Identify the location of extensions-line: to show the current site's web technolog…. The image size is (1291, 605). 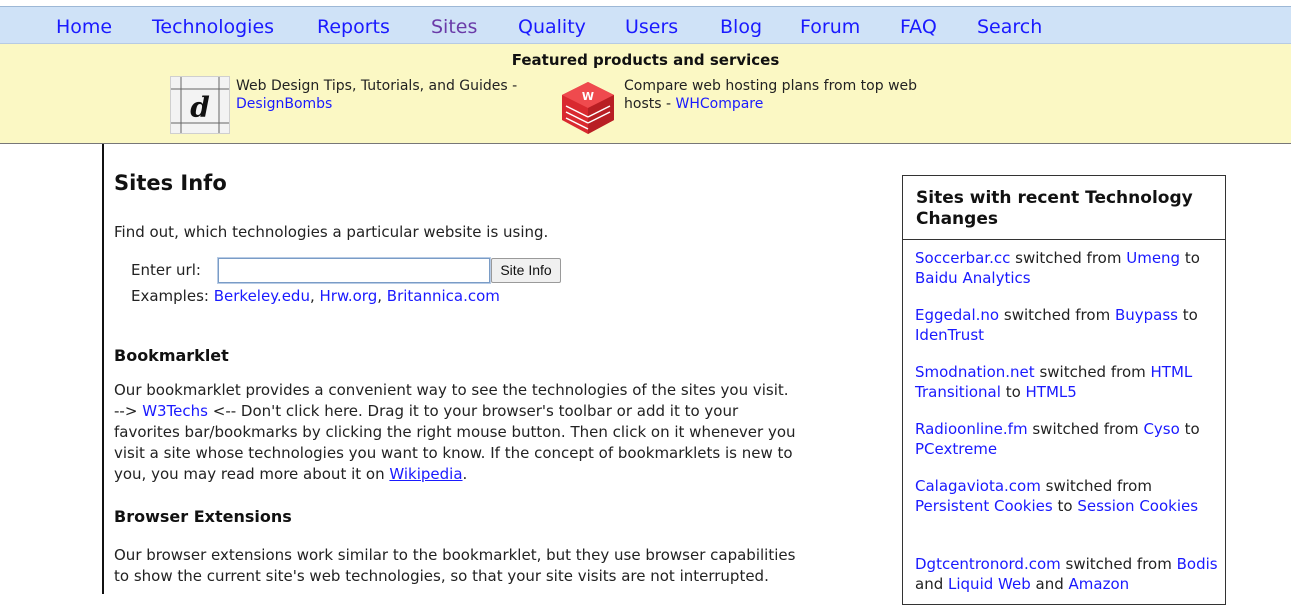
(441, 576).